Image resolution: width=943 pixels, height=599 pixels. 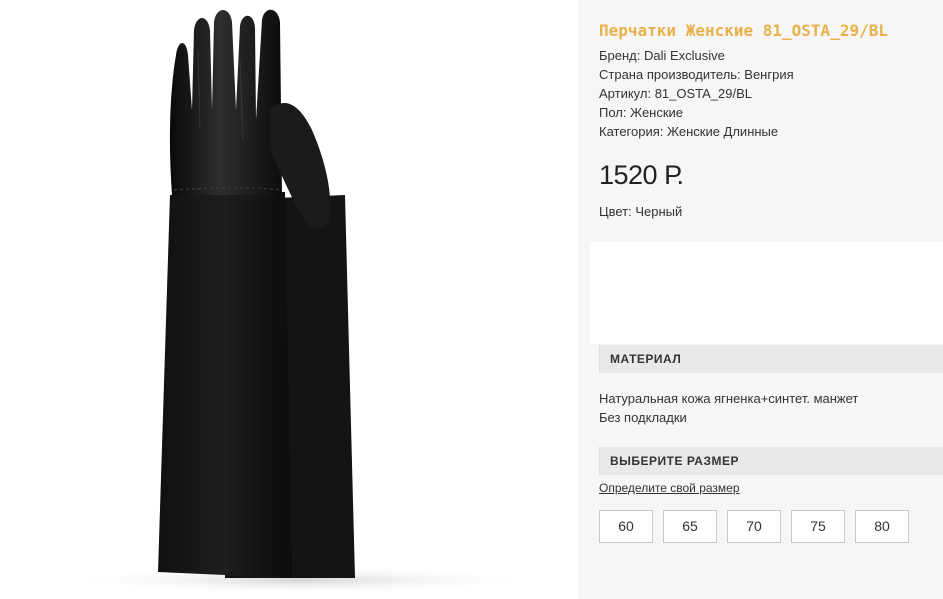 I want to click on category-label: Категория: Женские Длинные, so click(x=689, y=131).